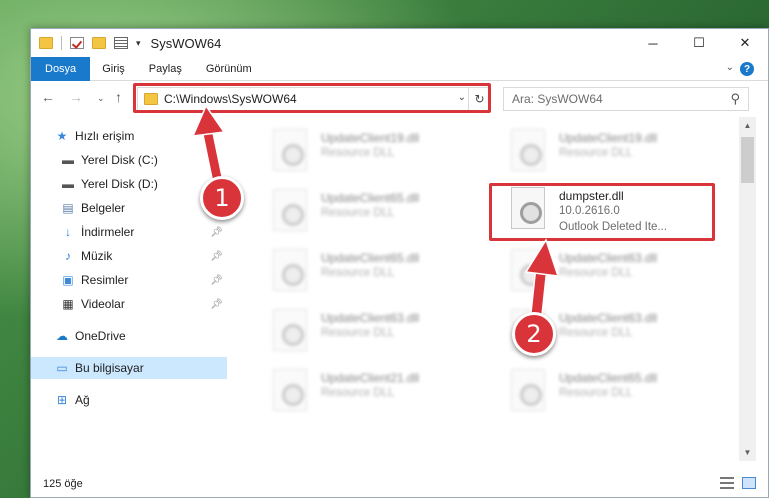  Describe the element at coordinates (48, 97) in the screenshot. I see `back-arrow-icon: ←` at that location.